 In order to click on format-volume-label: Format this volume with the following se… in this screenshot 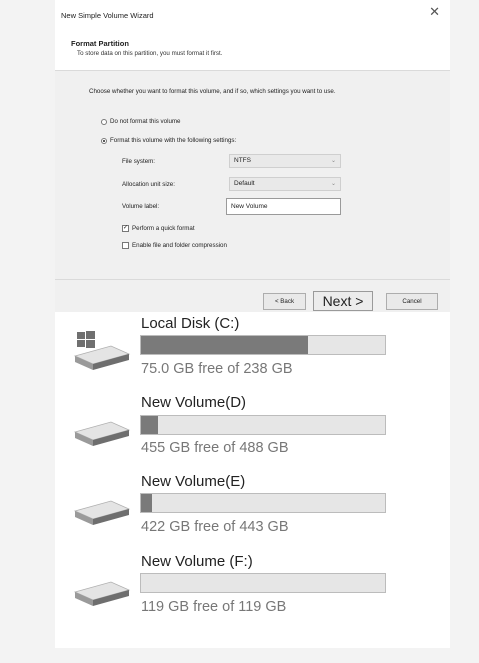, I will do `click(173, 140)`.